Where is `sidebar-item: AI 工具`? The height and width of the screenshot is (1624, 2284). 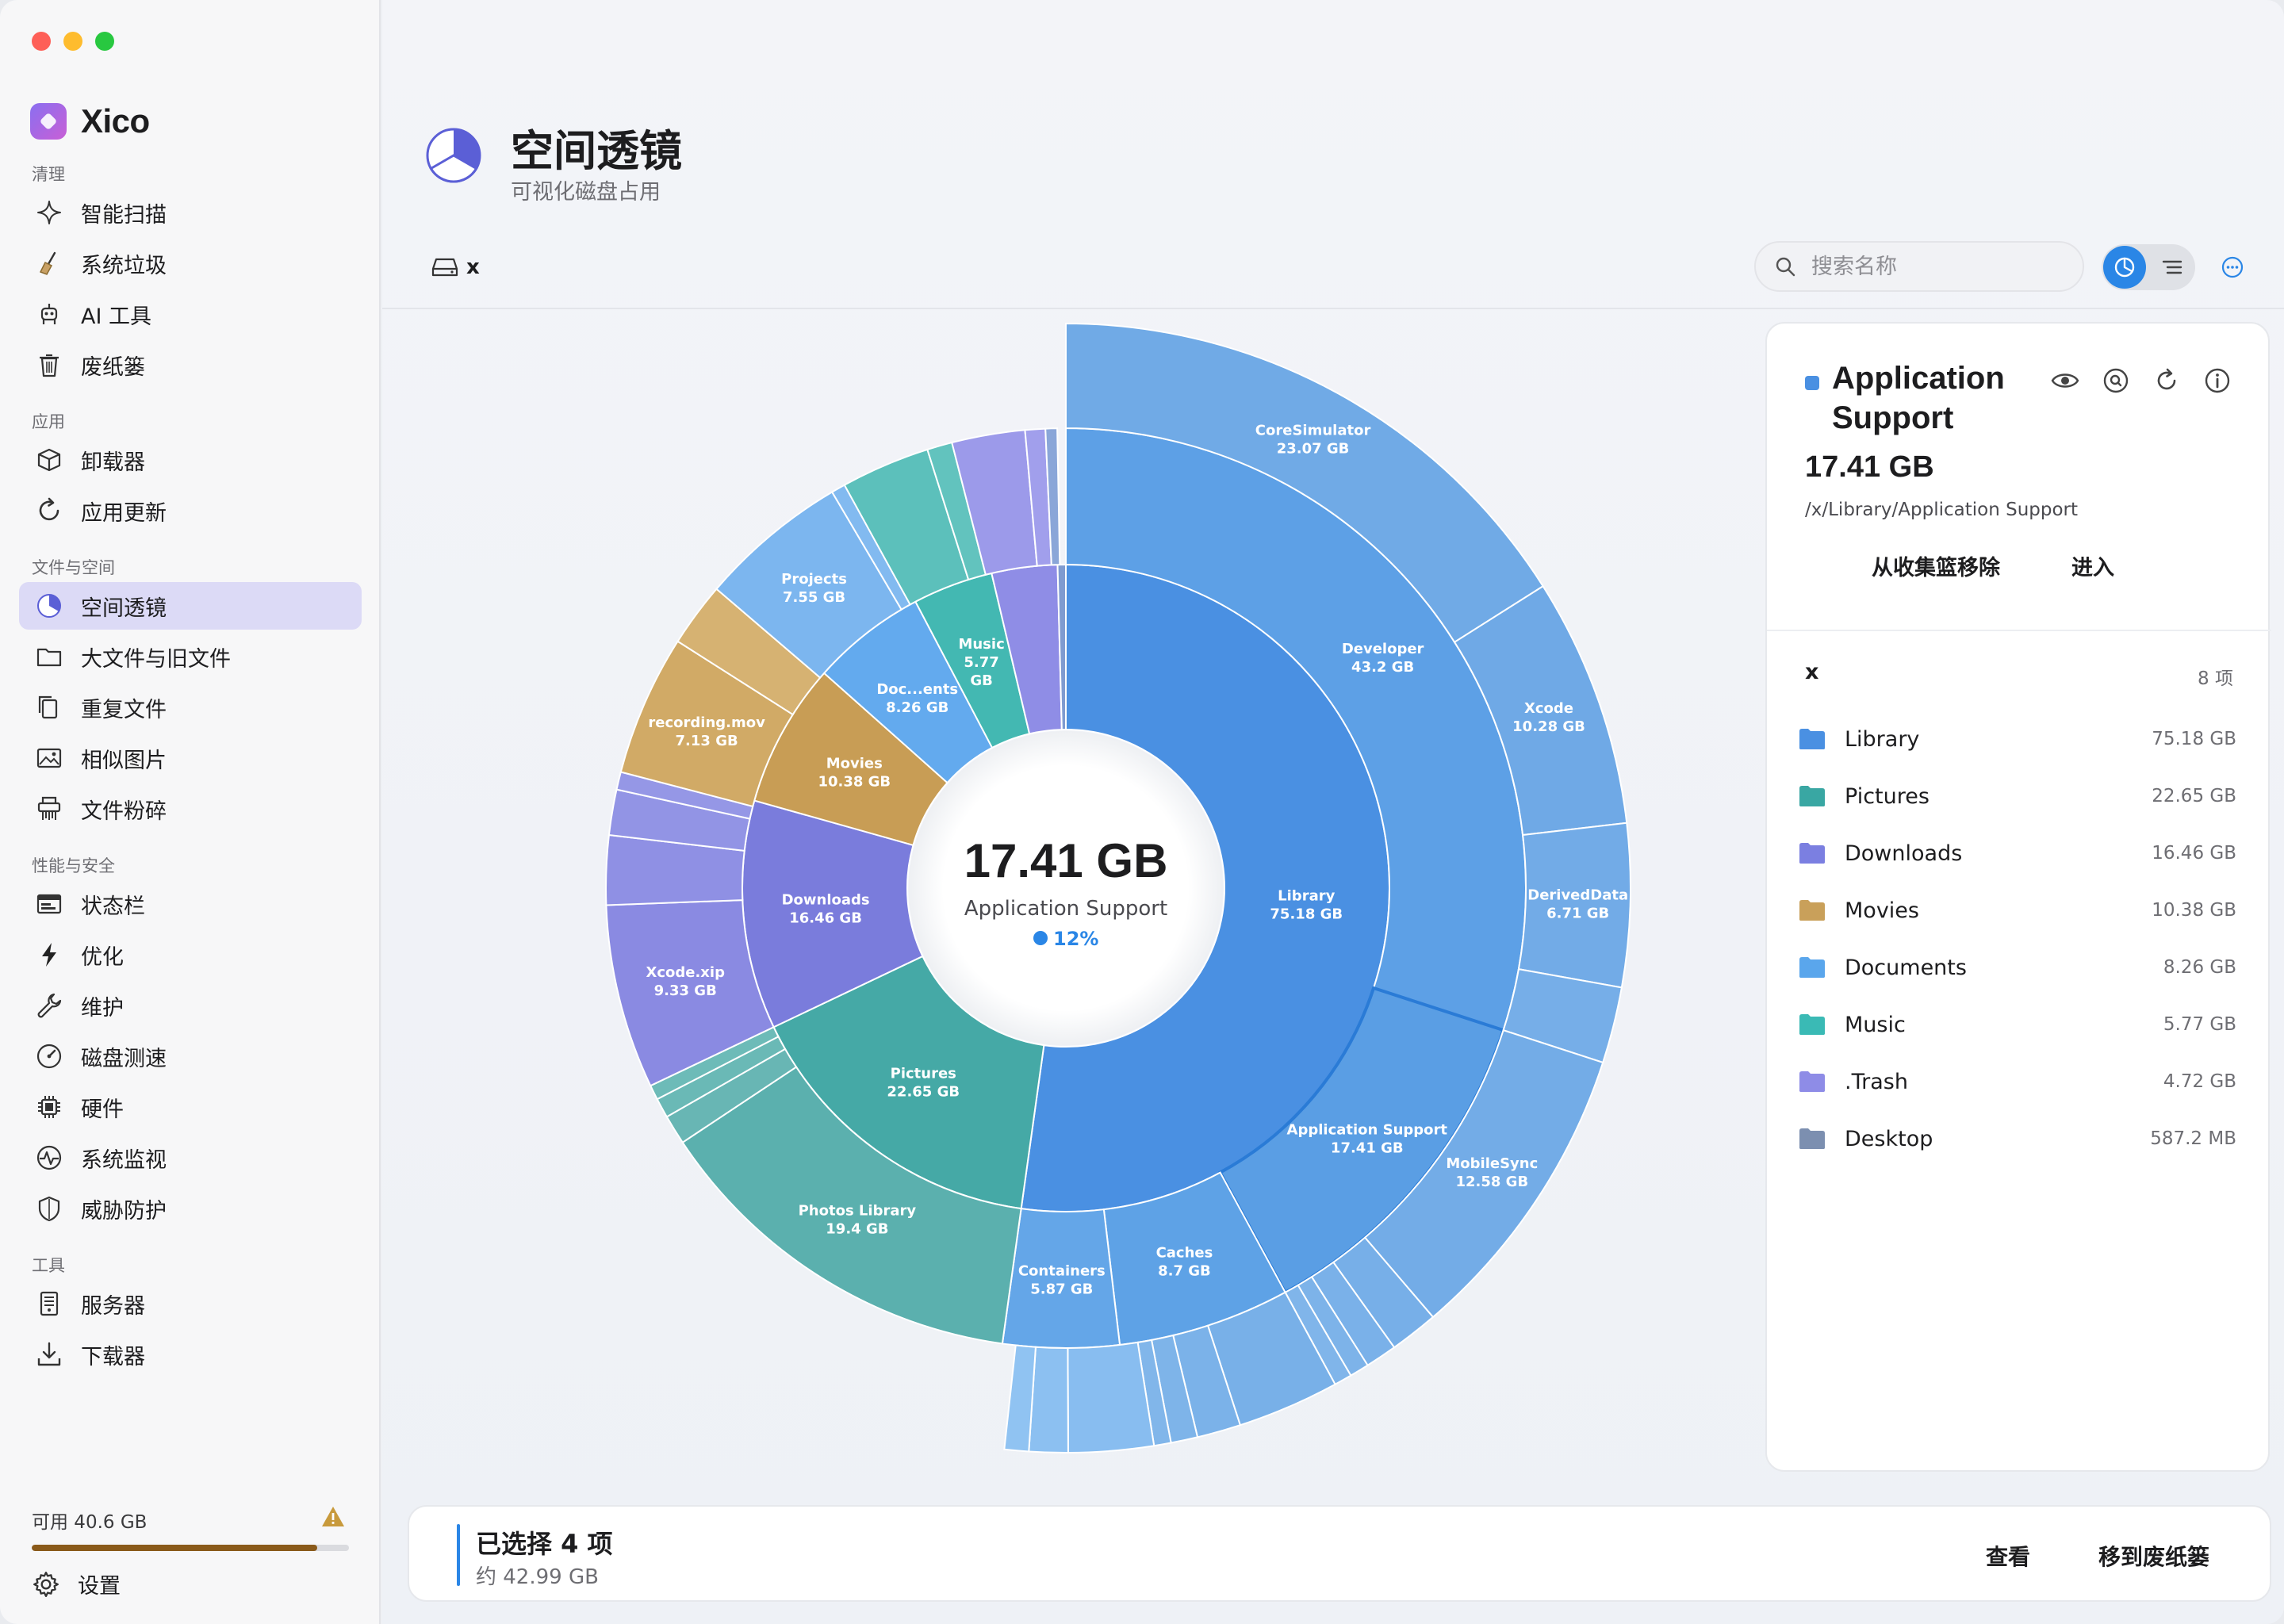
sidebar-item: AI 工具 is located at coordinates (190, 314).